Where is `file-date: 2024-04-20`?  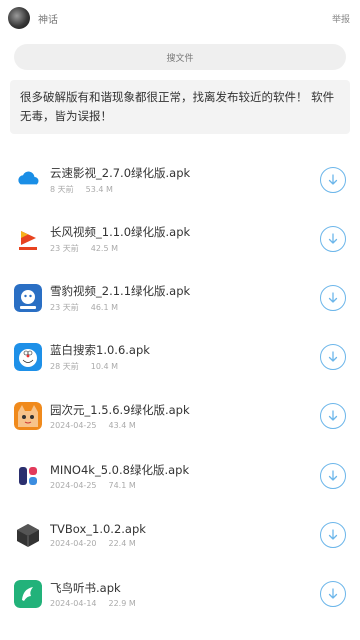
file-date: 2024-04-20 is located at coordinates (73, 543).